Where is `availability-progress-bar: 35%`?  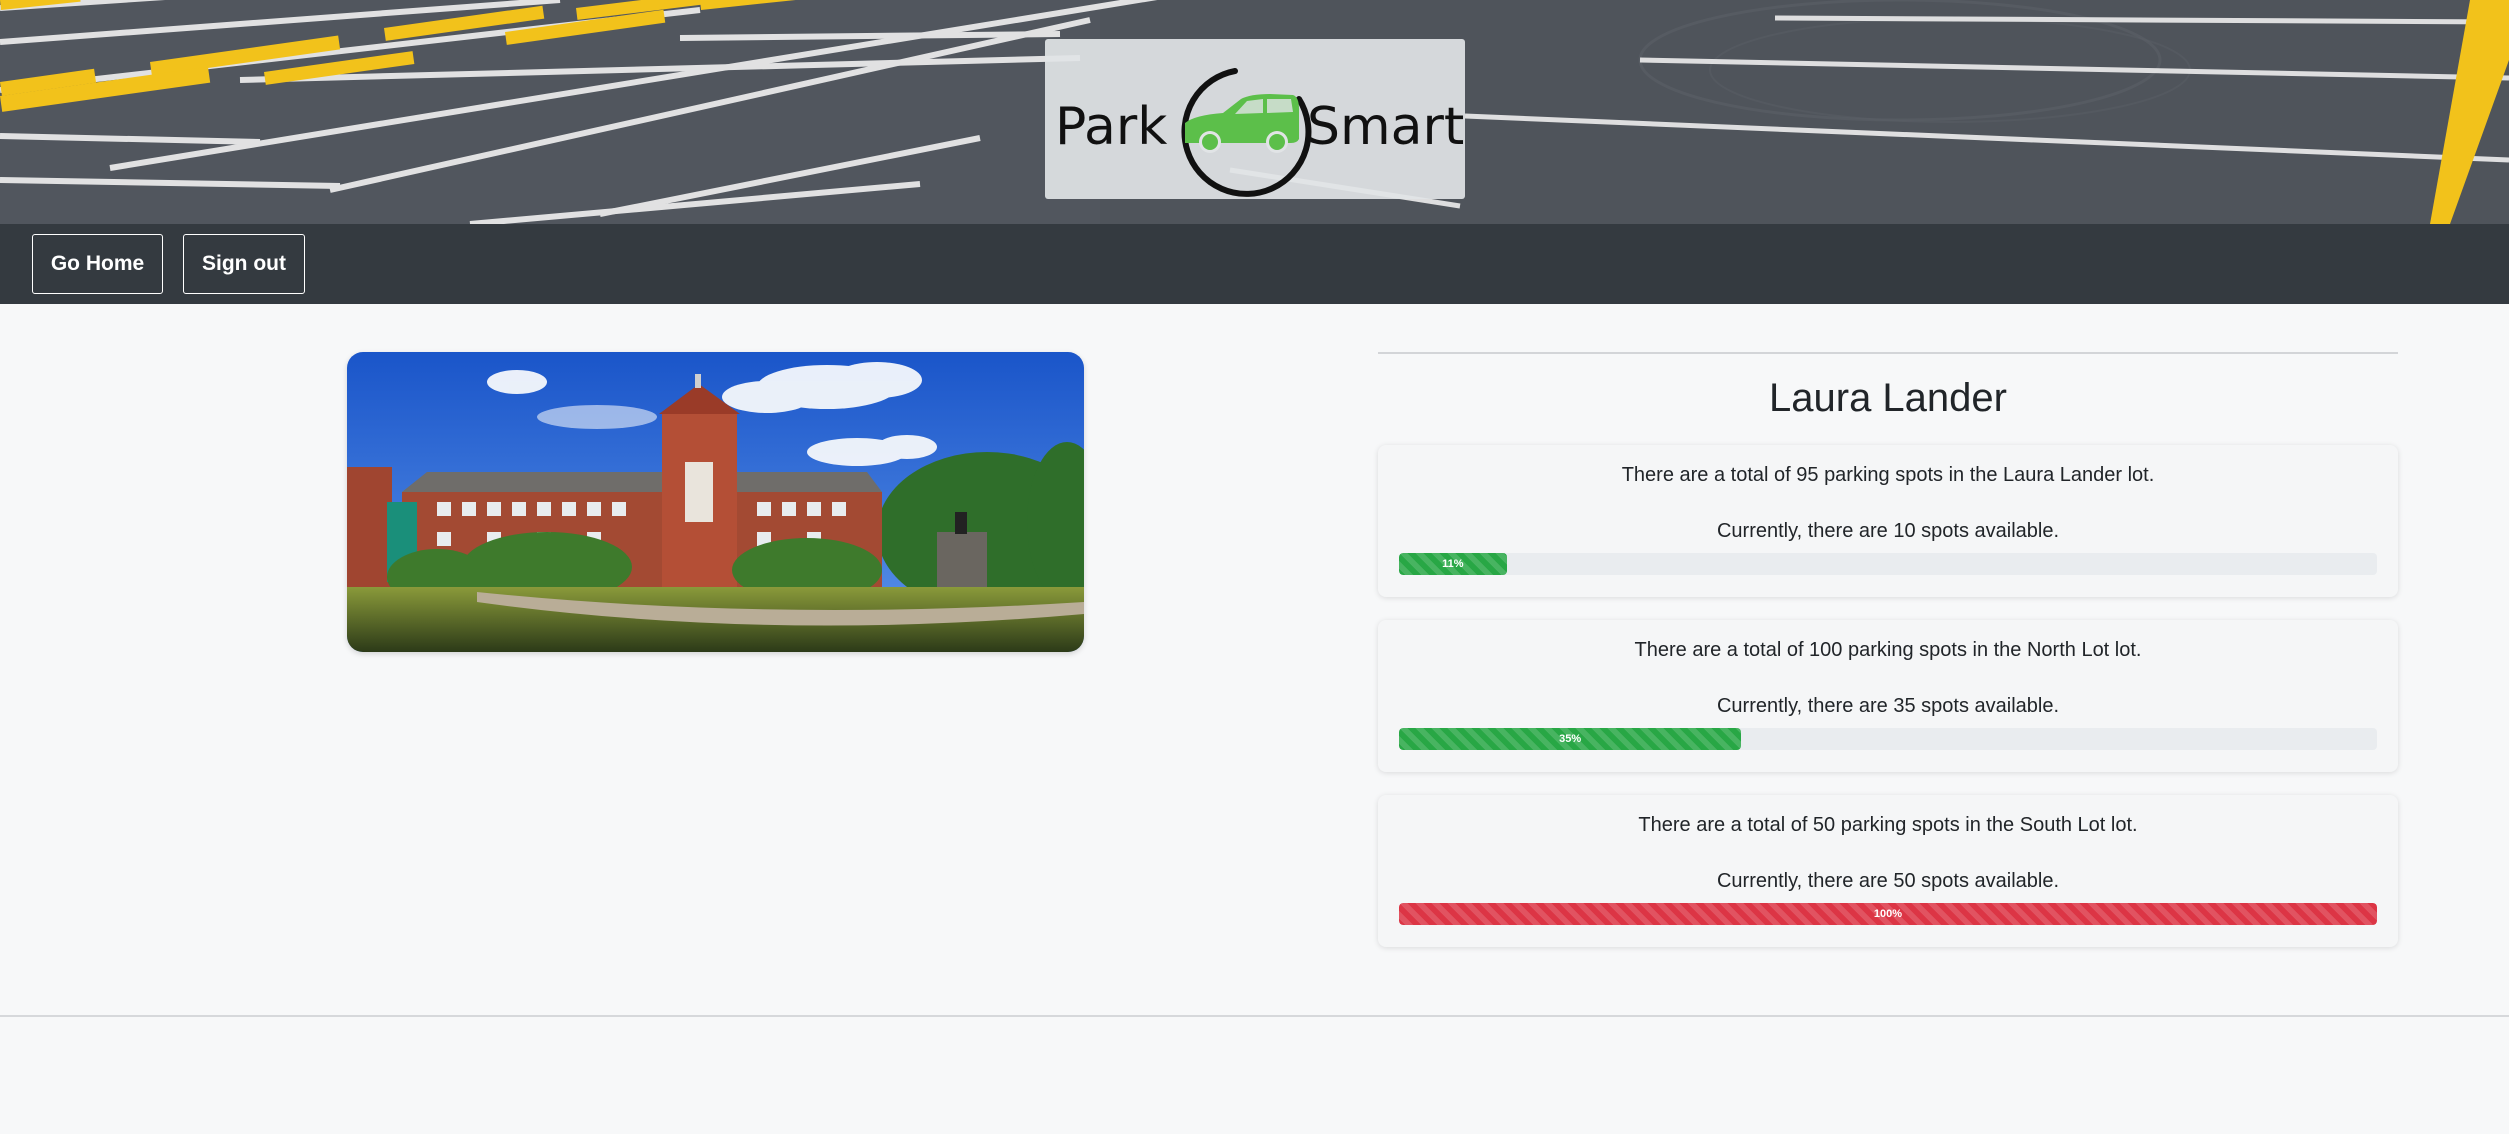
availability-progress-bar: 35% is located at coordinates (1570, 739).